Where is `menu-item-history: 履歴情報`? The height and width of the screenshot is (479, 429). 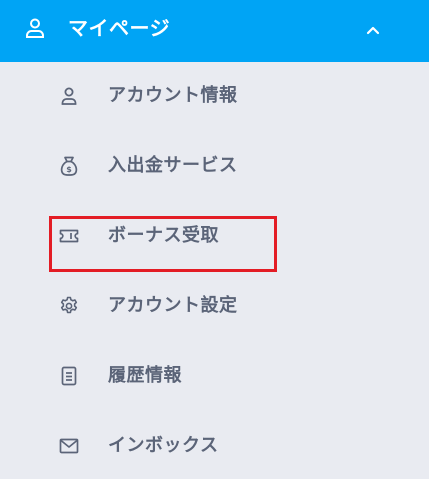 menu-item-history: 履歴情報 is located at coordinates (214, 377).